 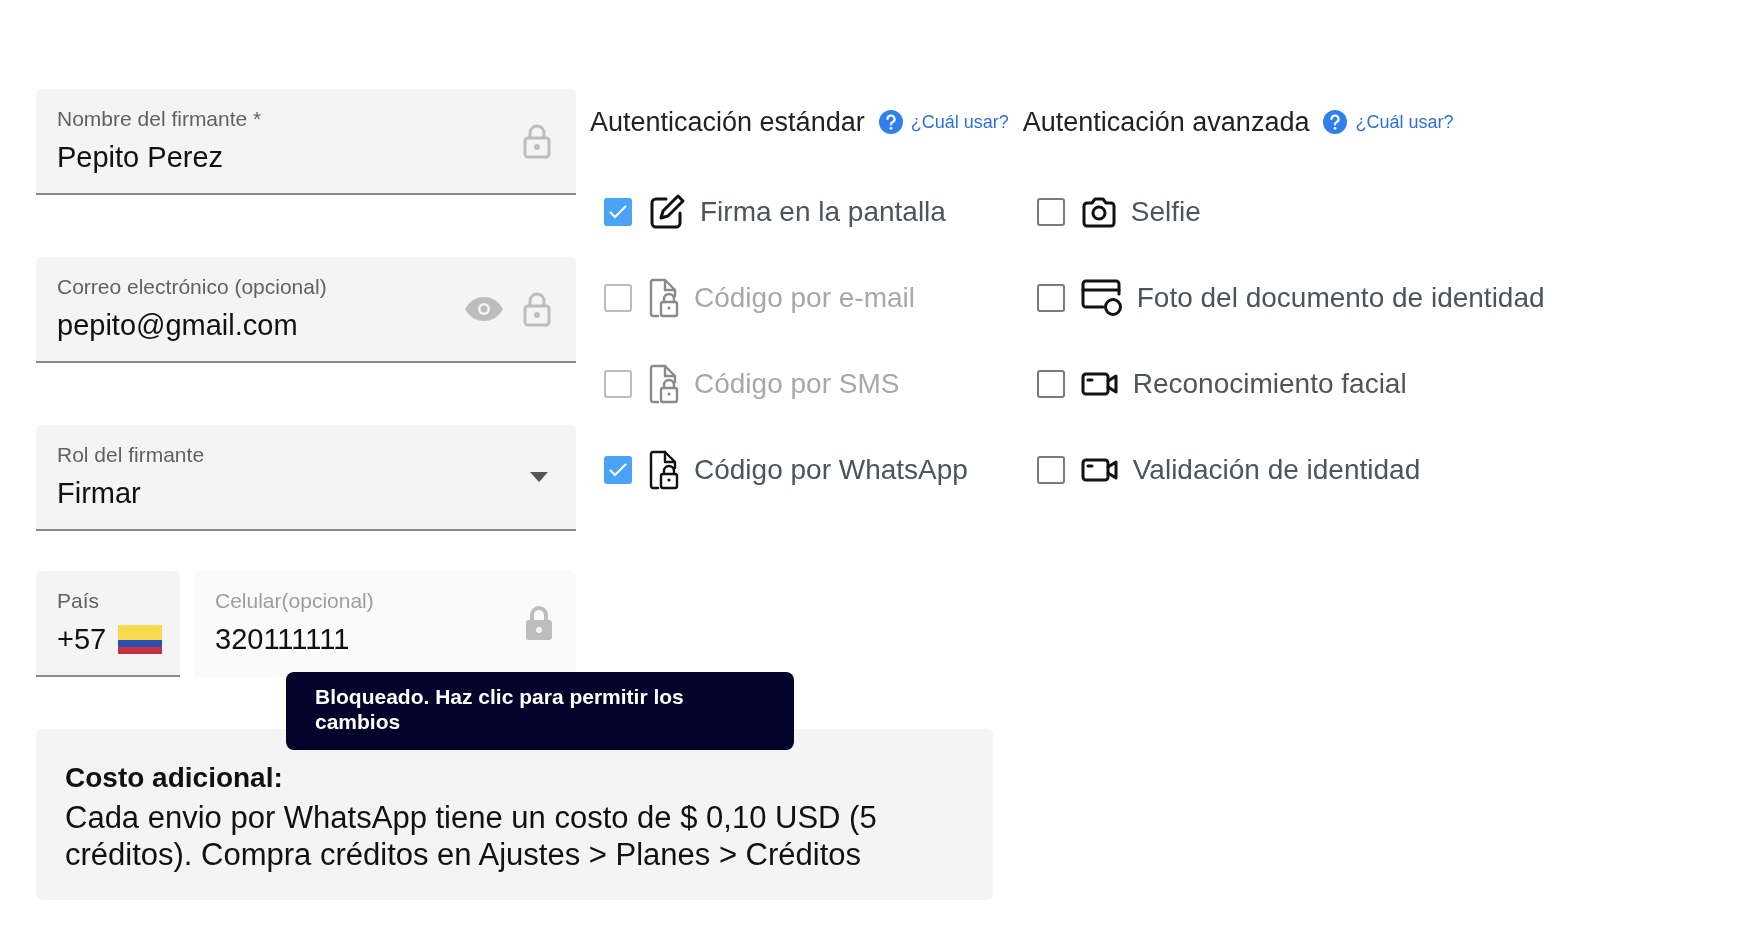 I want to click on field-value: pepito@gmail.com, so click(x=178, y=325).